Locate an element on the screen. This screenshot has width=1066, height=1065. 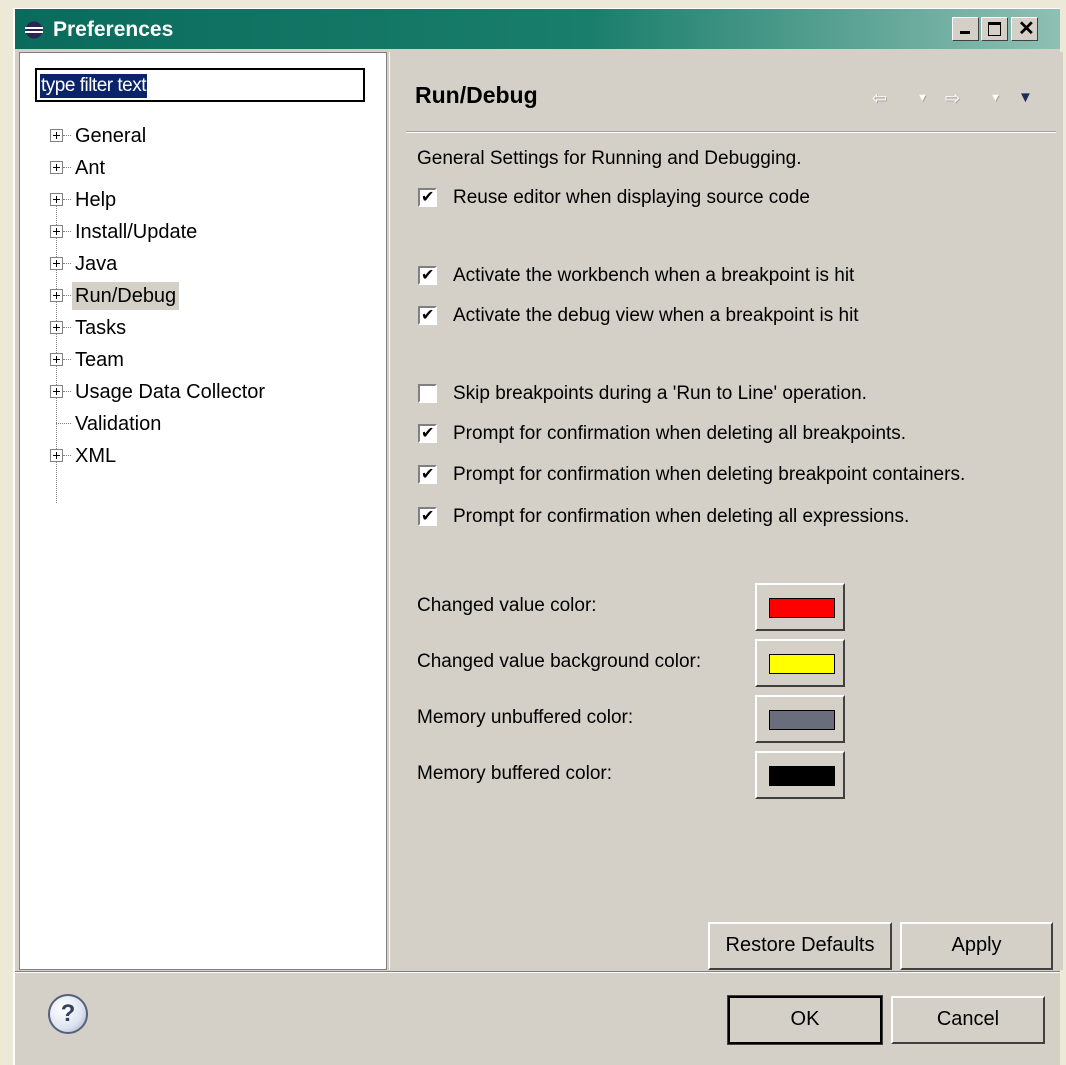
apply-button: Apply is located at coordinates (976, 946).